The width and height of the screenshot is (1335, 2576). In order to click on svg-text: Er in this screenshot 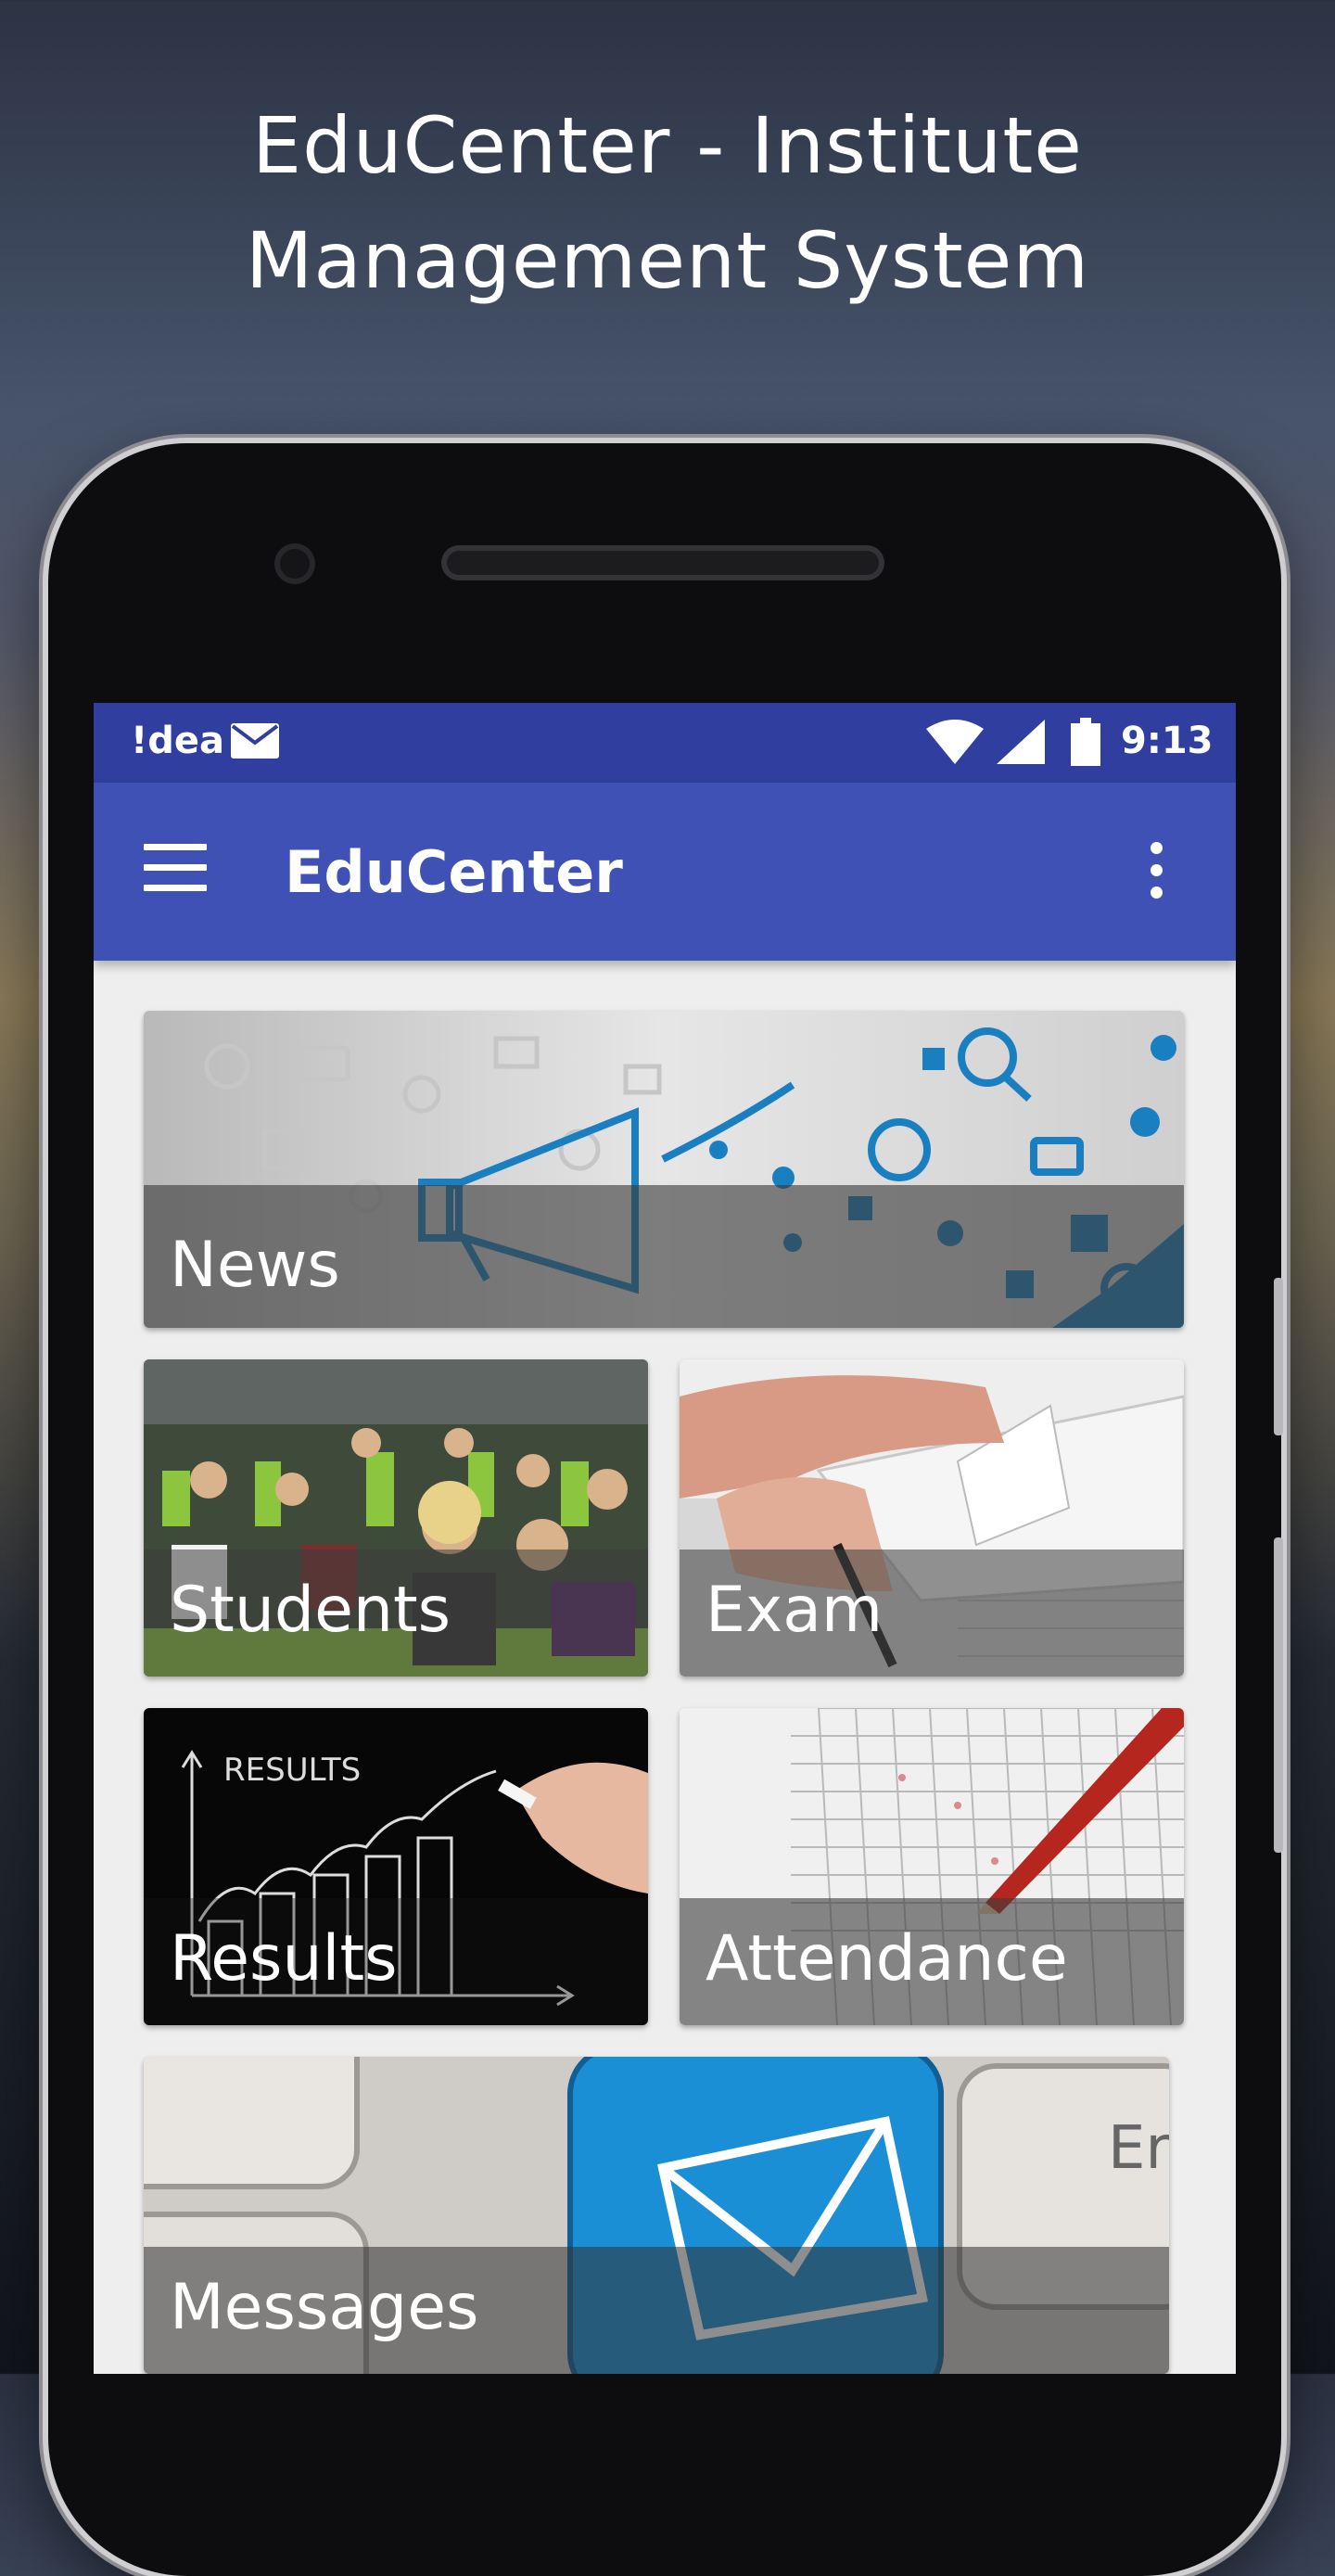, I will do `click(1138, 2149)`.